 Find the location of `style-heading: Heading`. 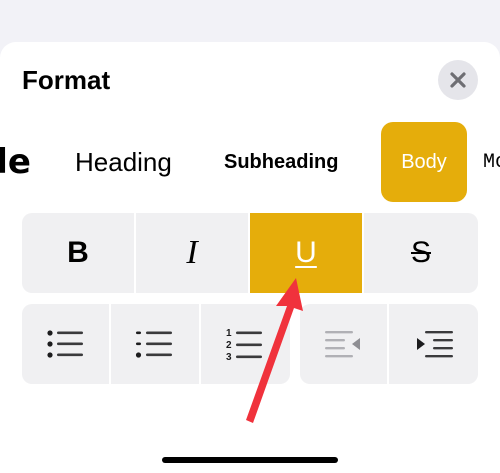

style-heading: Heading is located at coordinates (123, 162).